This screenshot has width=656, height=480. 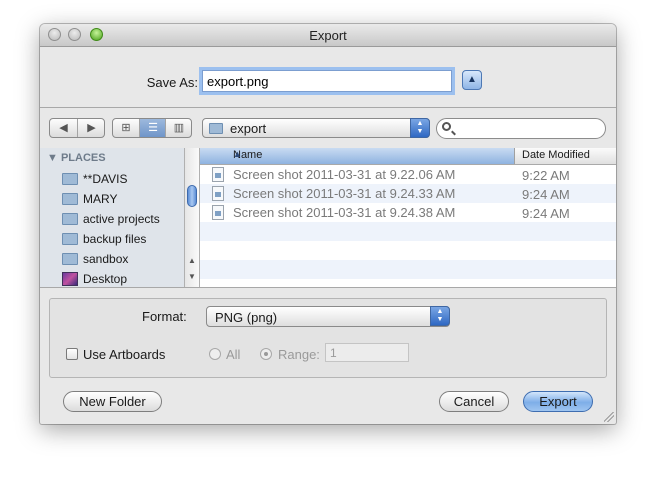 I want to click on search-icon, so click(x=446, y=126).